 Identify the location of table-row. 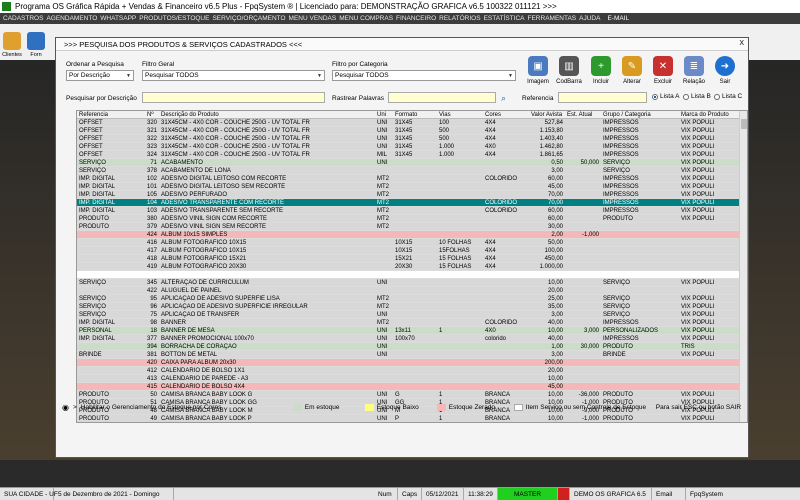
(412, 275).